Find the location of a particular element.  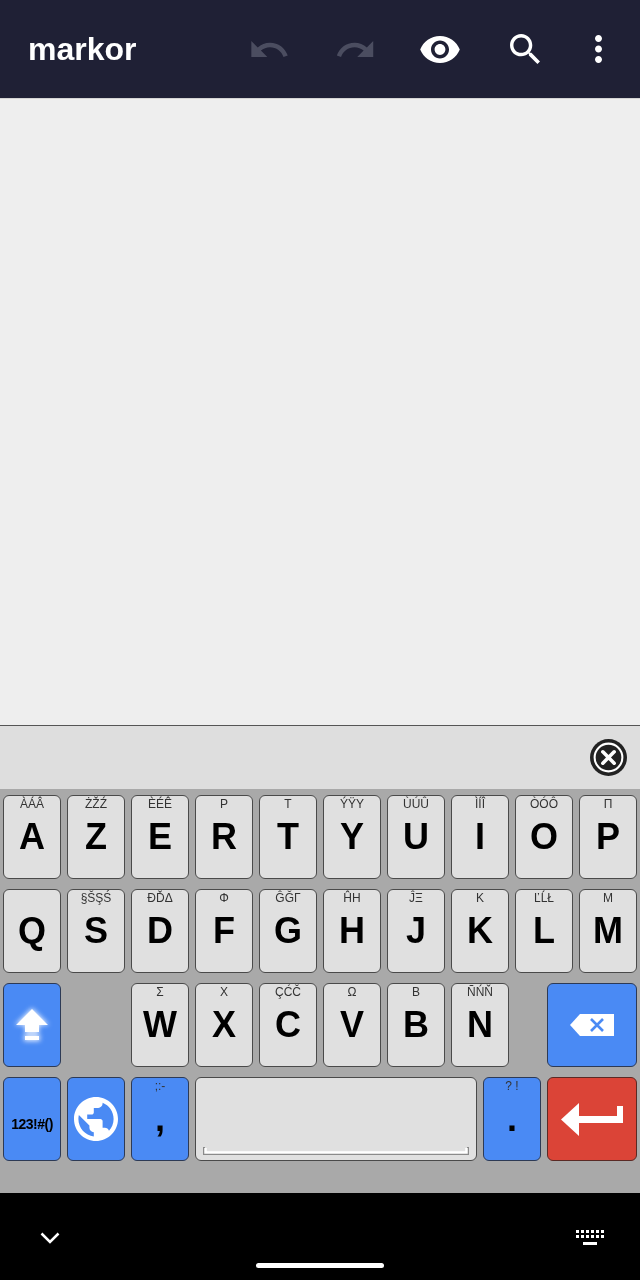

accent-hint: ;:- is located at coordinates (160, 1086).